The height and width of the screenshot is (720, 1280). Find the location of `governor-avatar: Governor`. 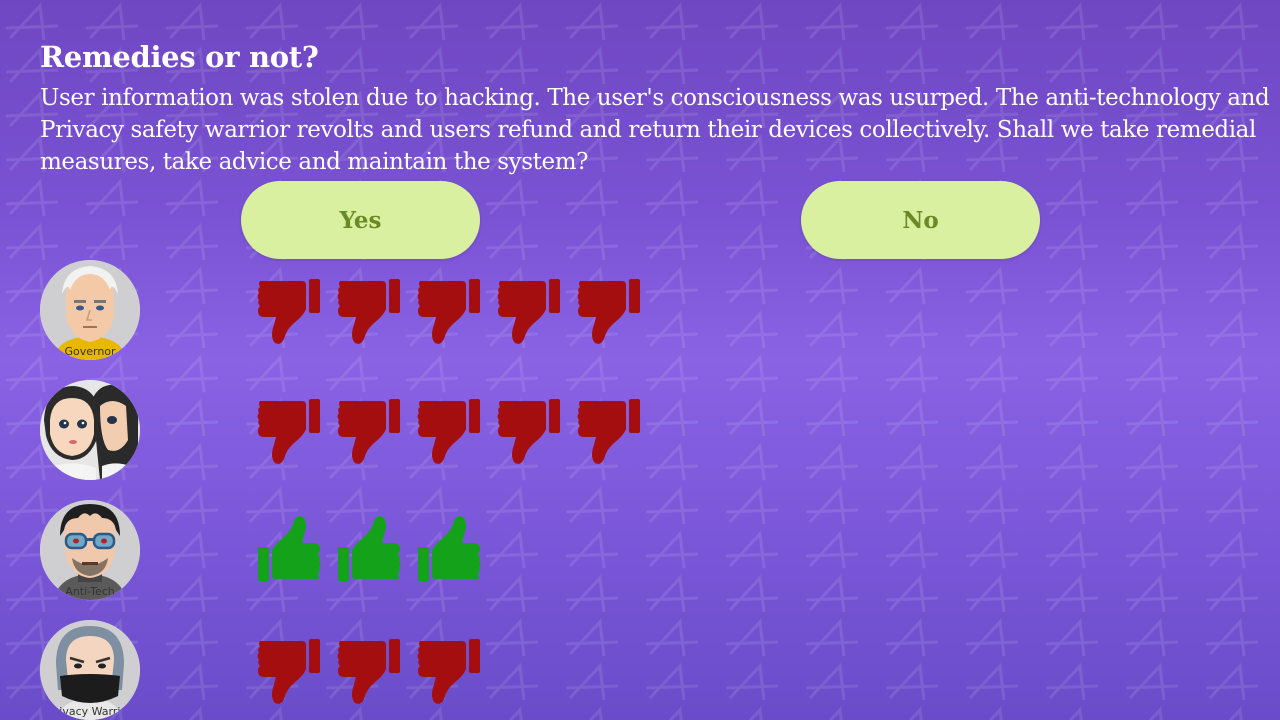

governor-avatar: Governor is located at coordinates (90, 310).